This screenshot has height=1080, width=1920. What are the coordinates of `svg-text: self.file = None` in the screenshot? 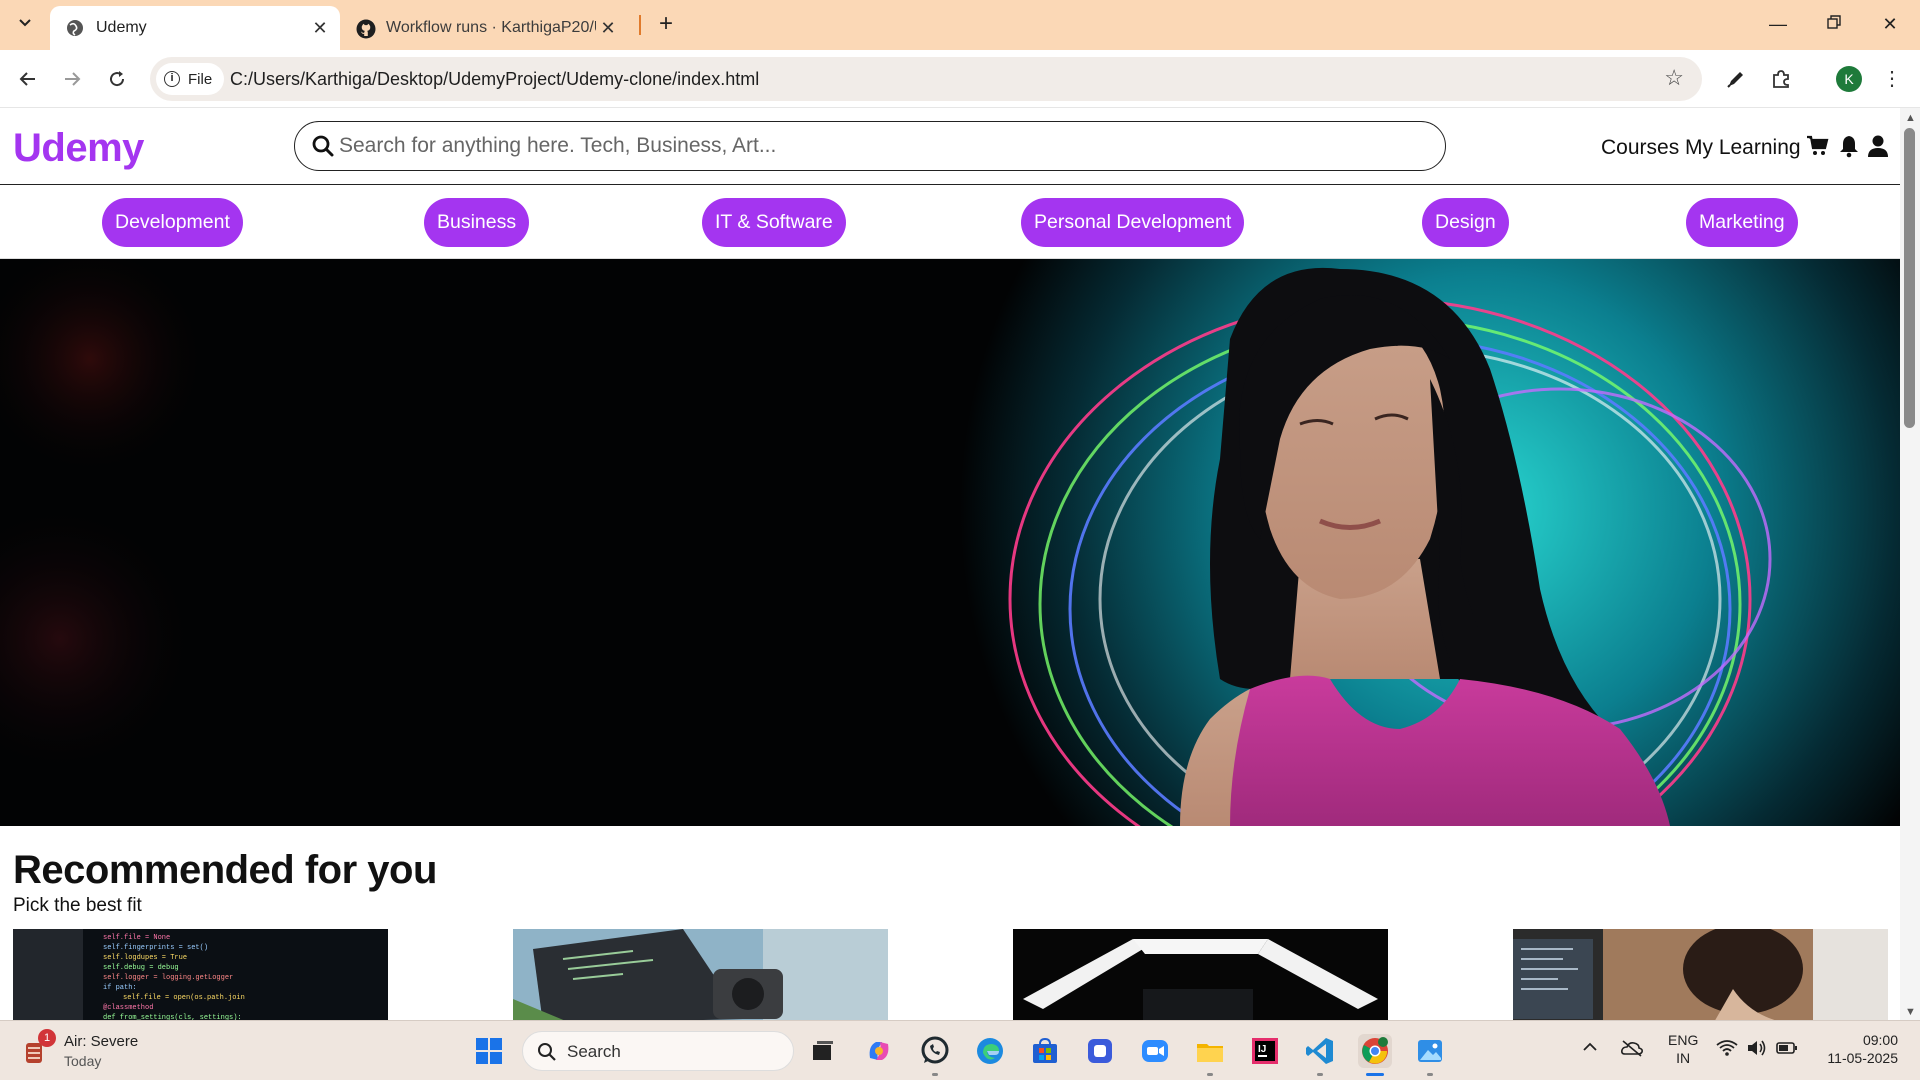 It's located at (136, 938).